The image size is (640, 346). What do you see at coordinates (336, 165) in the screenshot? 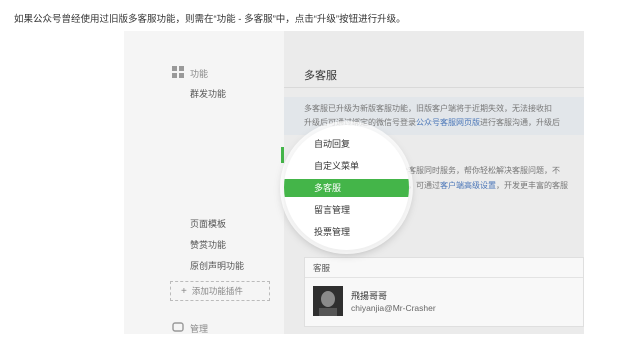
I see `menu-item-custom-menu: 自定义菜单` at bounding box center [336, 165].